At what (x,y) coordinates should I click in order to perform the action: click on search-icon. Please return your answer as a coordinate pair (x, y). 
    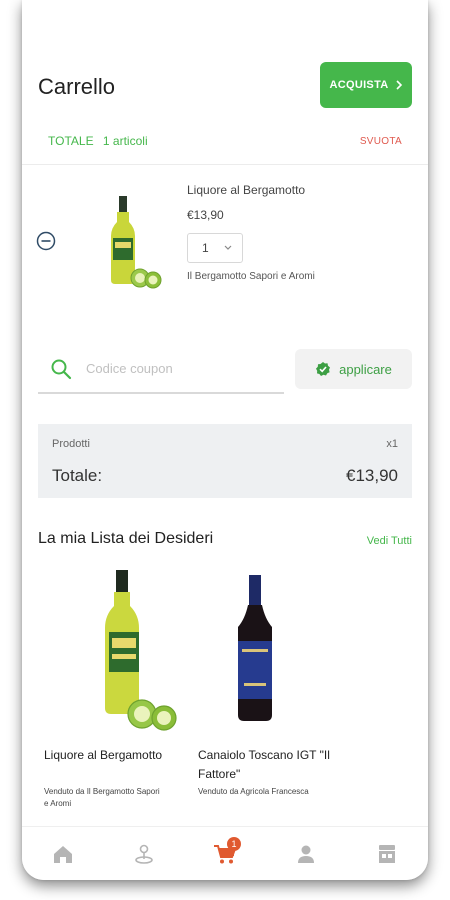
    Looking at the image, I should click on (61, 369).